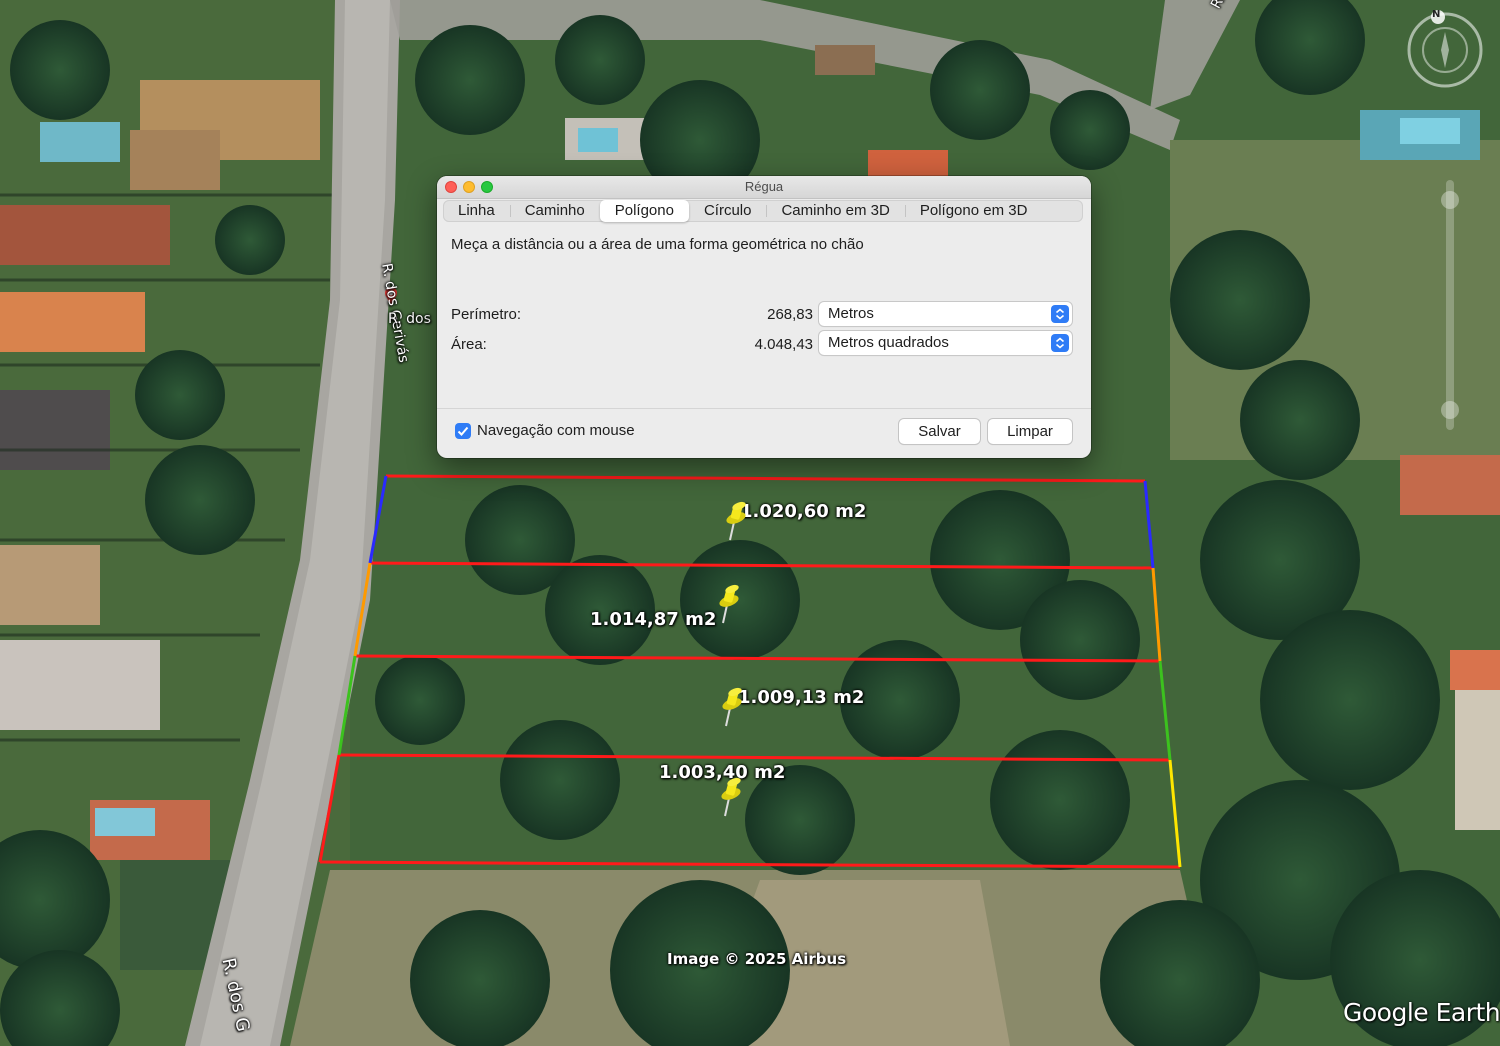 This screenshot has height=1046, width=1500. I want to click on area-unit-select: Metros quadrados, so click(945, 343).